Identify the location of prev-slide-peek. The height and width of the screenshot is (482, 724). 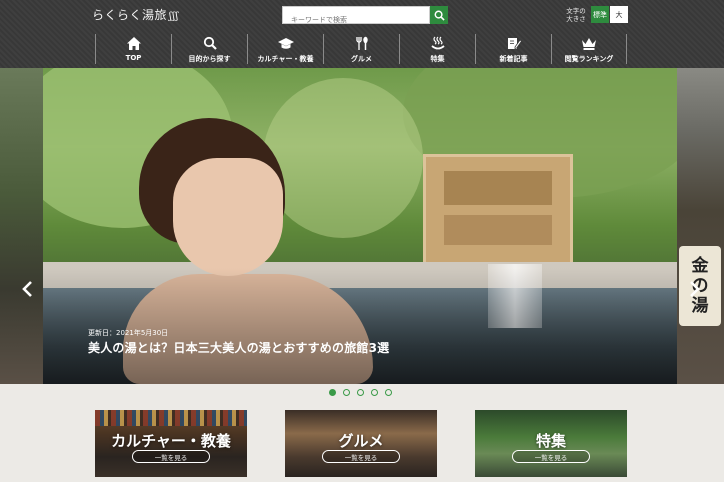
(21, 226).